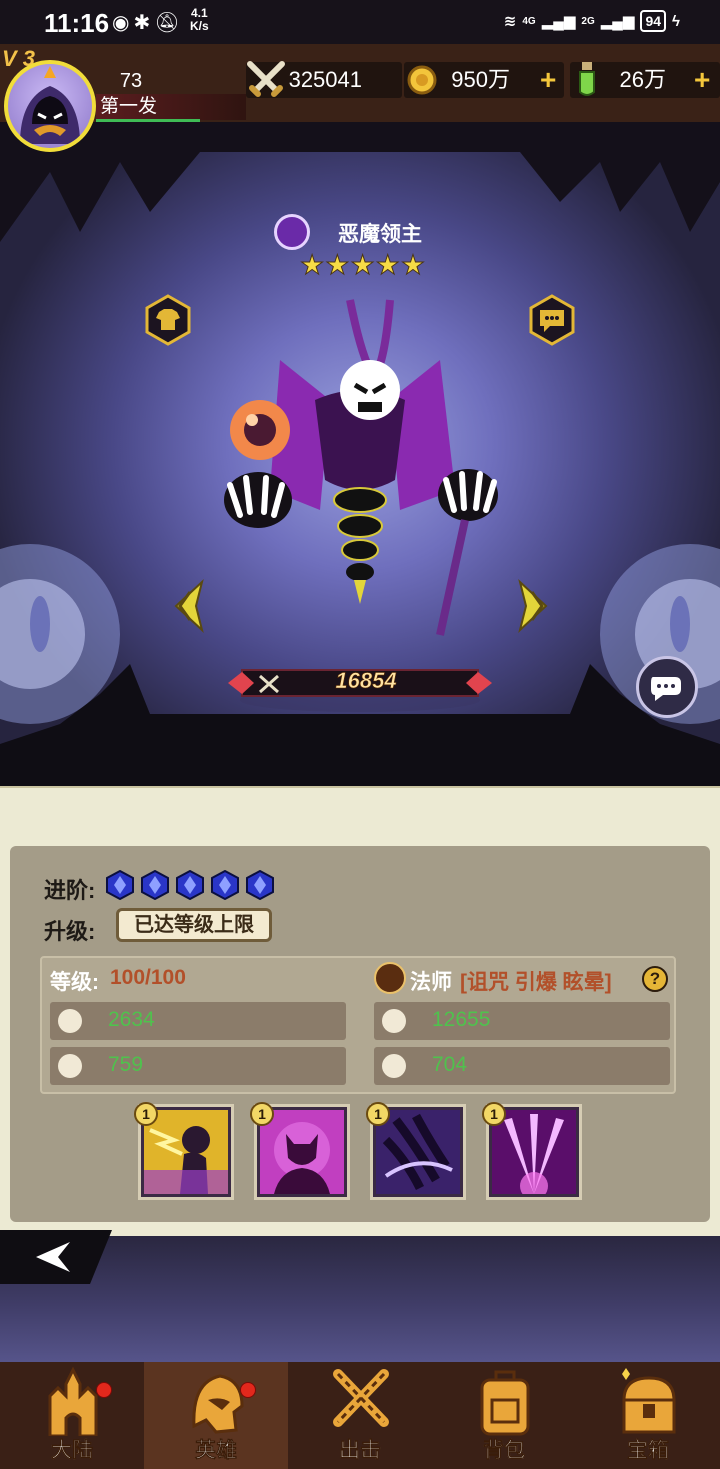 Image resolution: width=720 pixels, height=1469 pixels. Describe the element at coordinates (131, 81) in the screenshot. I see `player-level: 73` at that location.